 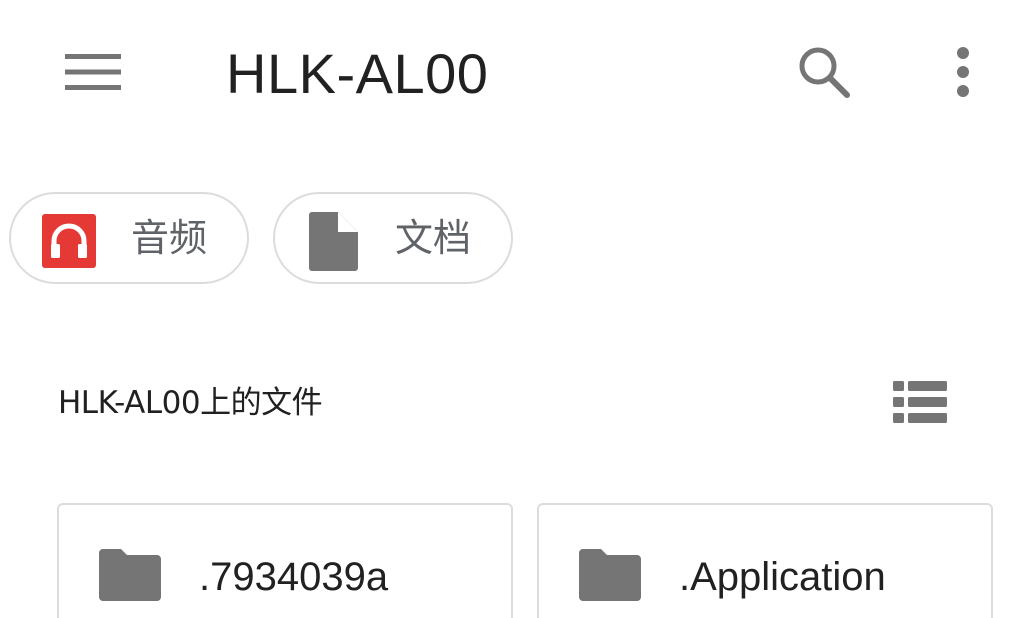 I want to click on list-view-toggle, so click(x=920, y=402).